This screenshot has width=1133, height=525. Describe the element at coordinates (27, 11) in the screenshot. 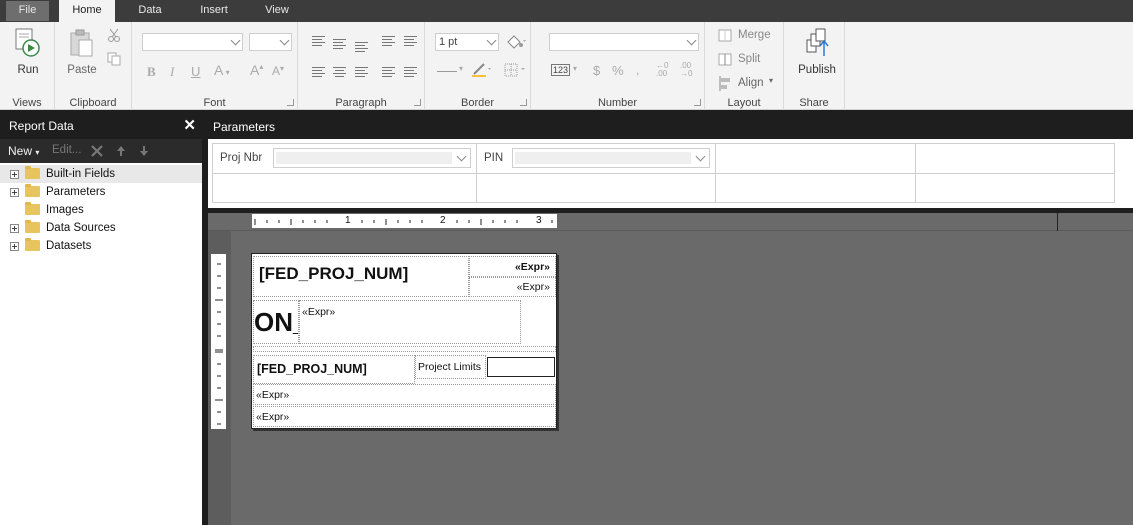

I see `tab-file: File` at that location.